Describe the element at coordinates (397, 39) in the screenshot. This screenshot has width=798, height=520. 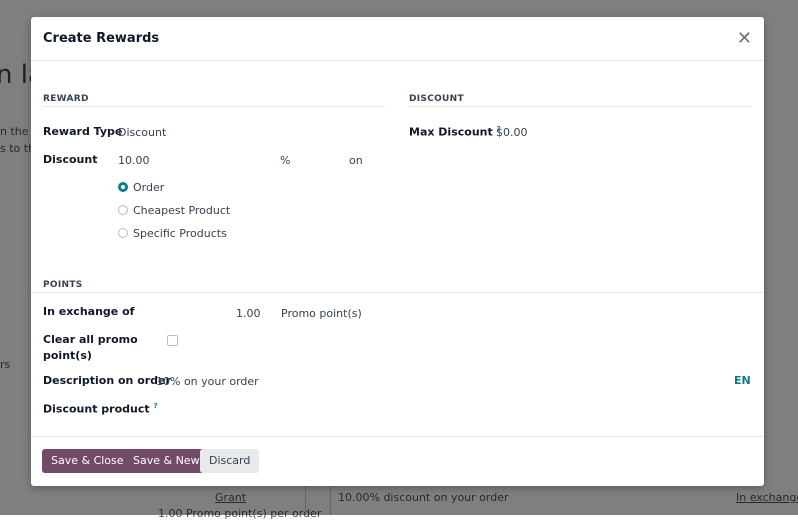
I see `dialog-header: Create Rewards ✕` at that location.